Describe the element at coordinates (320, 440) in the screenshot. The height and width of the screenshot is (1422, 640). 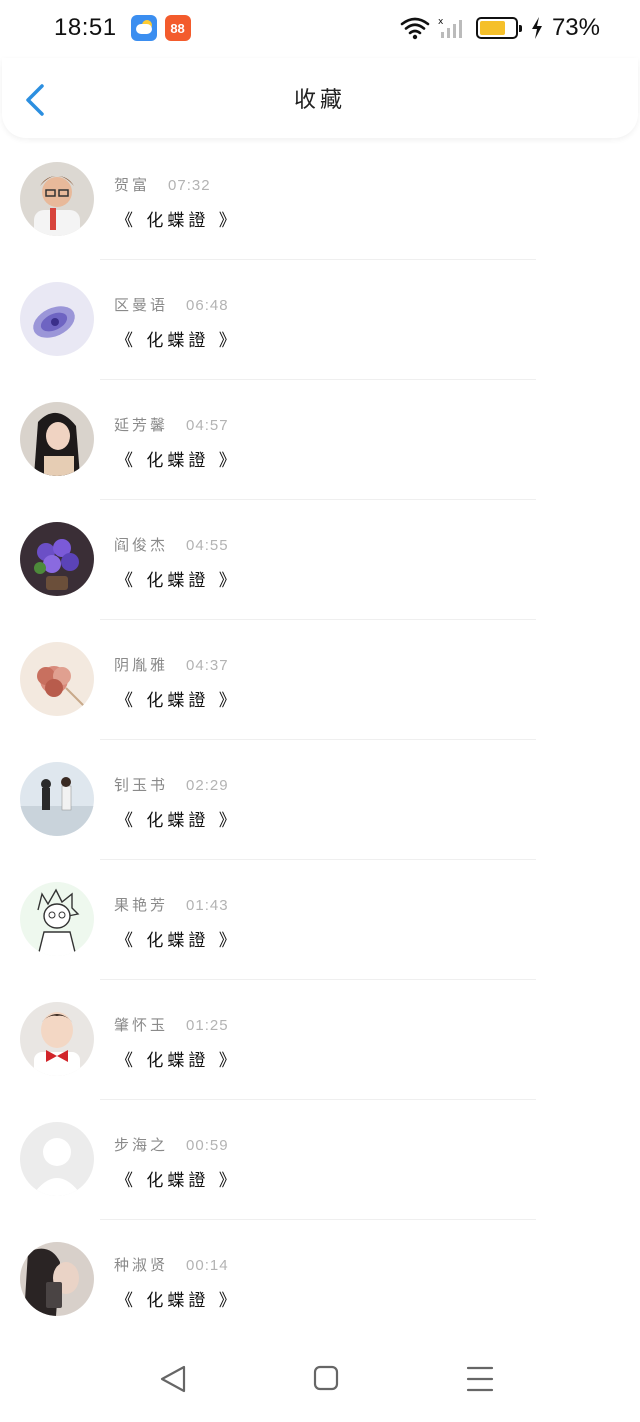
I see `favorite-item: 延芳馨 04:57 《 化蝶證 》` at that location.